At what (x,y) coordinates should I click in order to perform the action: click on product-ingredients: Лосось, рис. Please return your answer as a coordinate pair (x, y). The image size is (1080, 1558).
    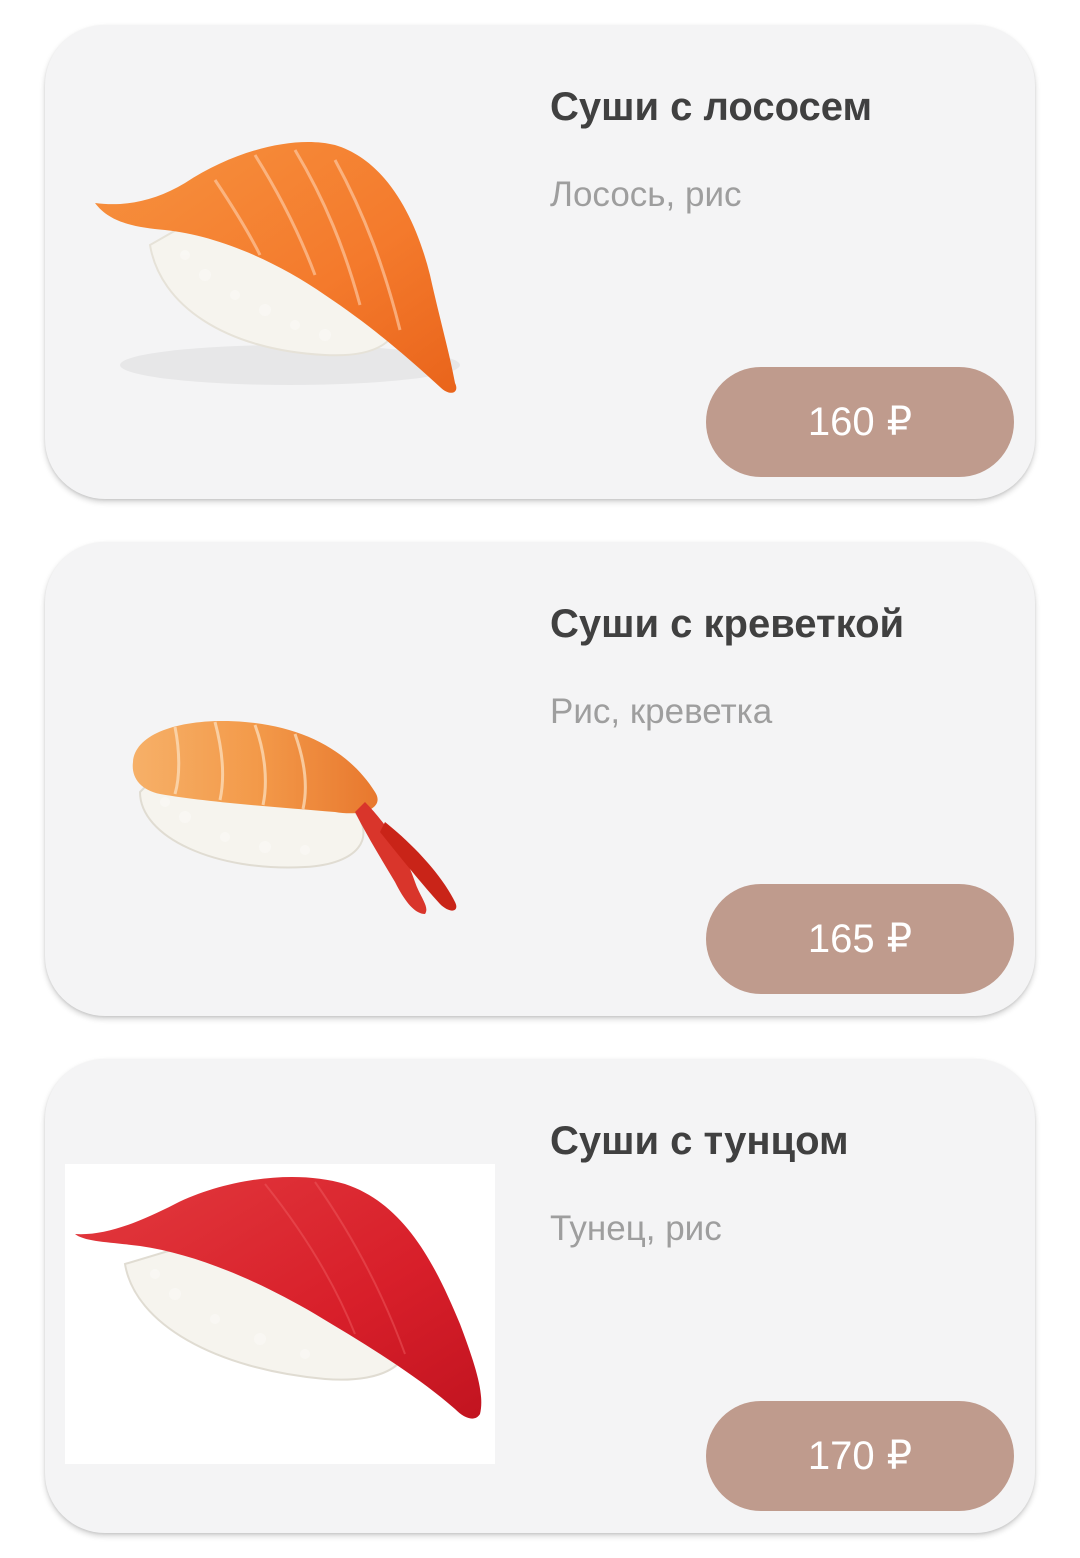
    Looking at the image, I should click on (646, 194).